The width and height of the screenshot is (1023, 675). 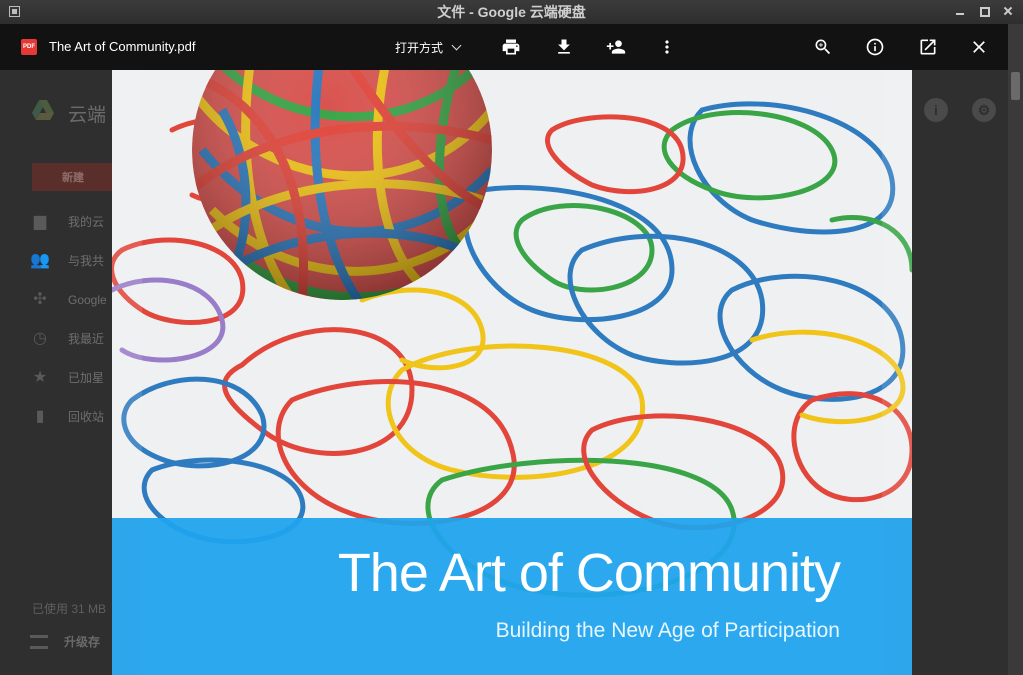 I want to click on nav-item-recent: ◷ 我最近, so click(x=56, y=338).